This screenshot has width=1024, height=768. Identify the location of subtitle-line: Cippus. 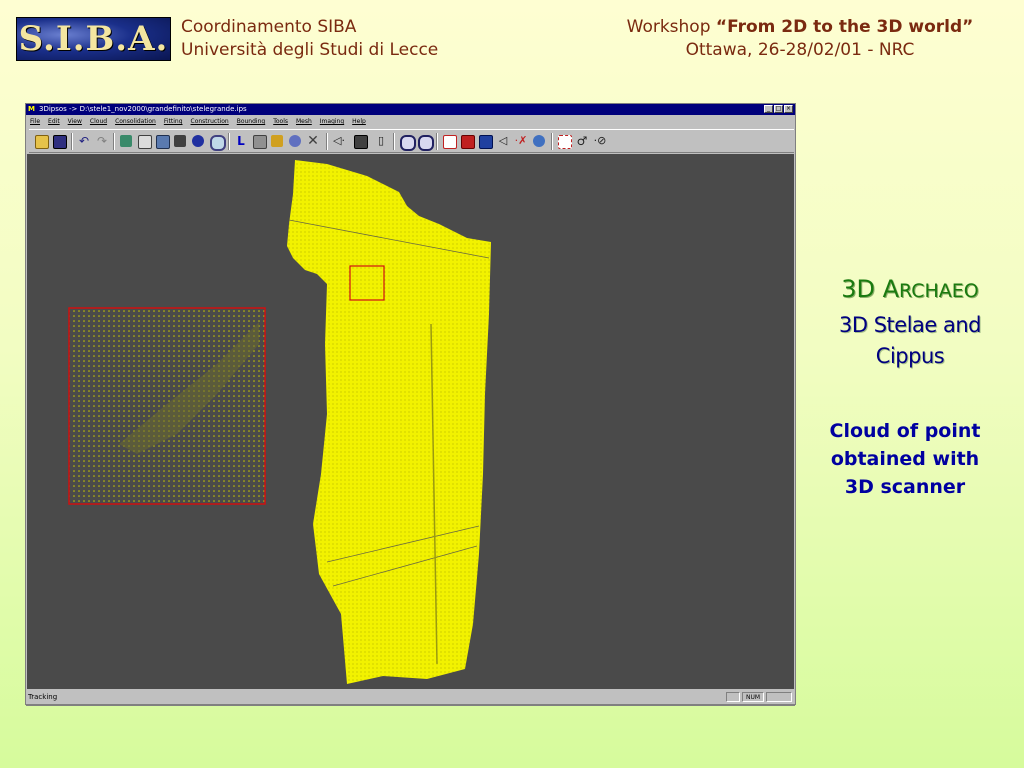
(910, 356).